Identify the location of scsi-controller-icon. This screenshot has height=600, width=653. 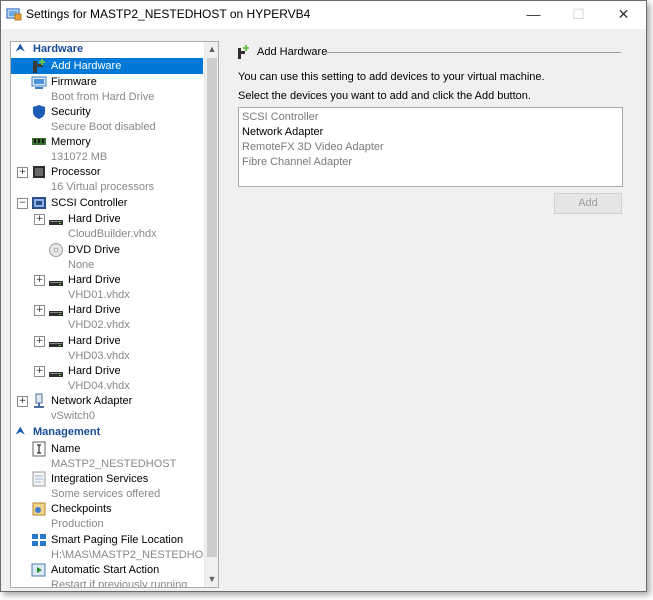
(39, 203).